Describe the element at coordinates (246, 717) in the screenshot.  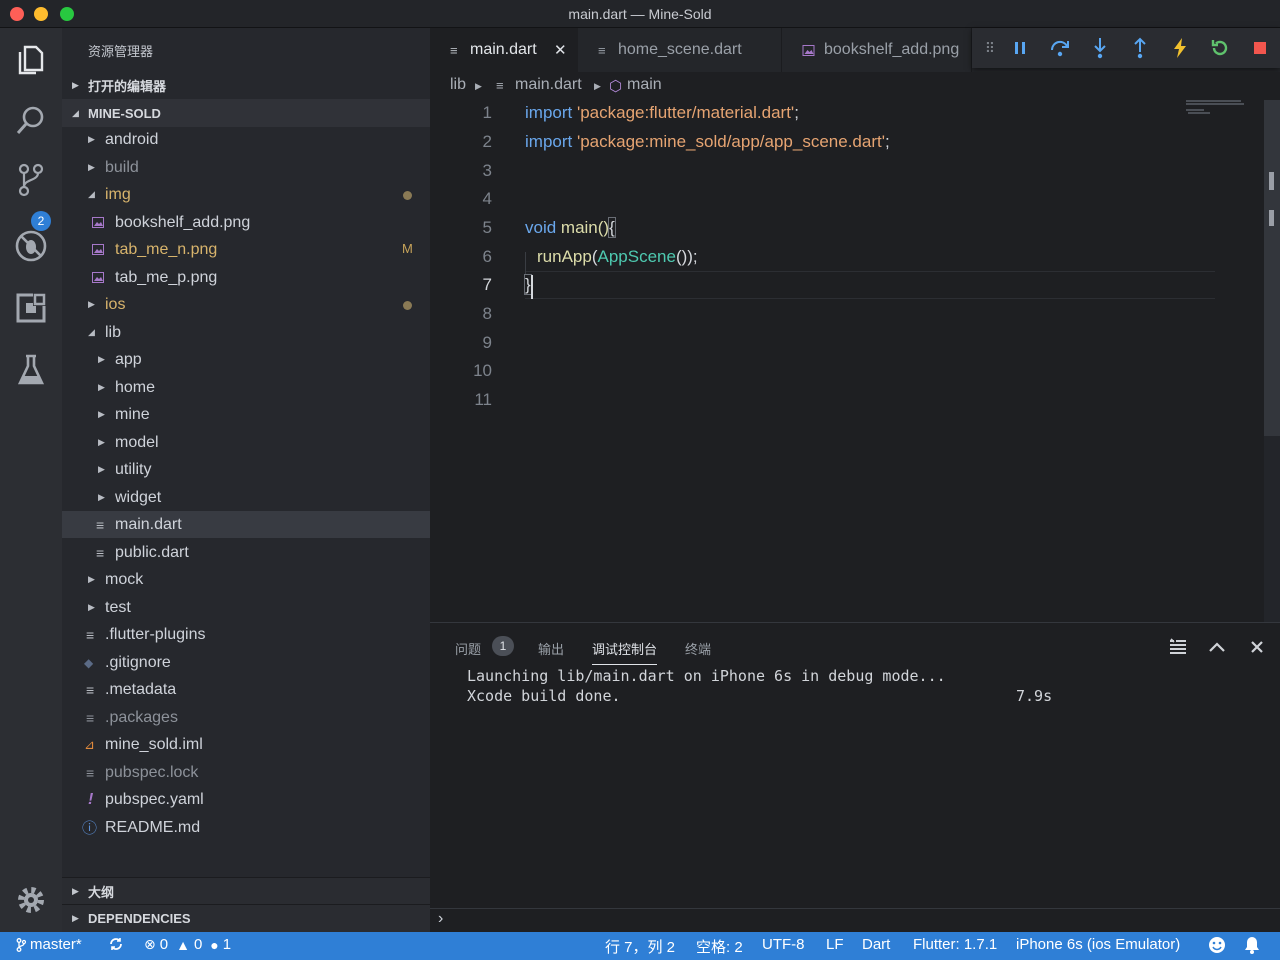
I see `tree-item-packages: ≡ .packages` at that location.